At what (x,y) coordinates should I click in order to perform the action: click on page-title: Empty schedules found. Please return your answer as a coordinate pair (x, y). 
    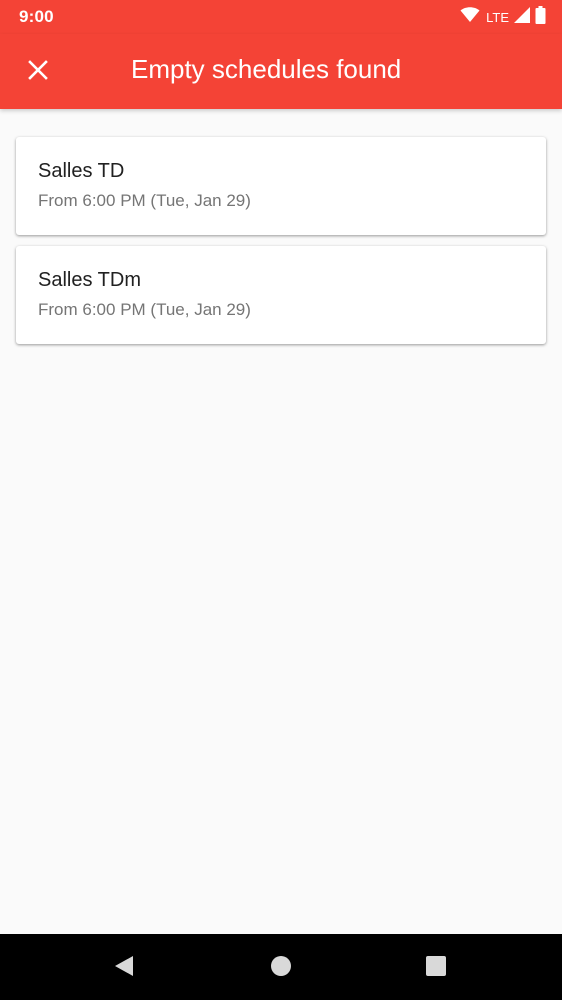
    Looking at the image, I should click on (266, 69).